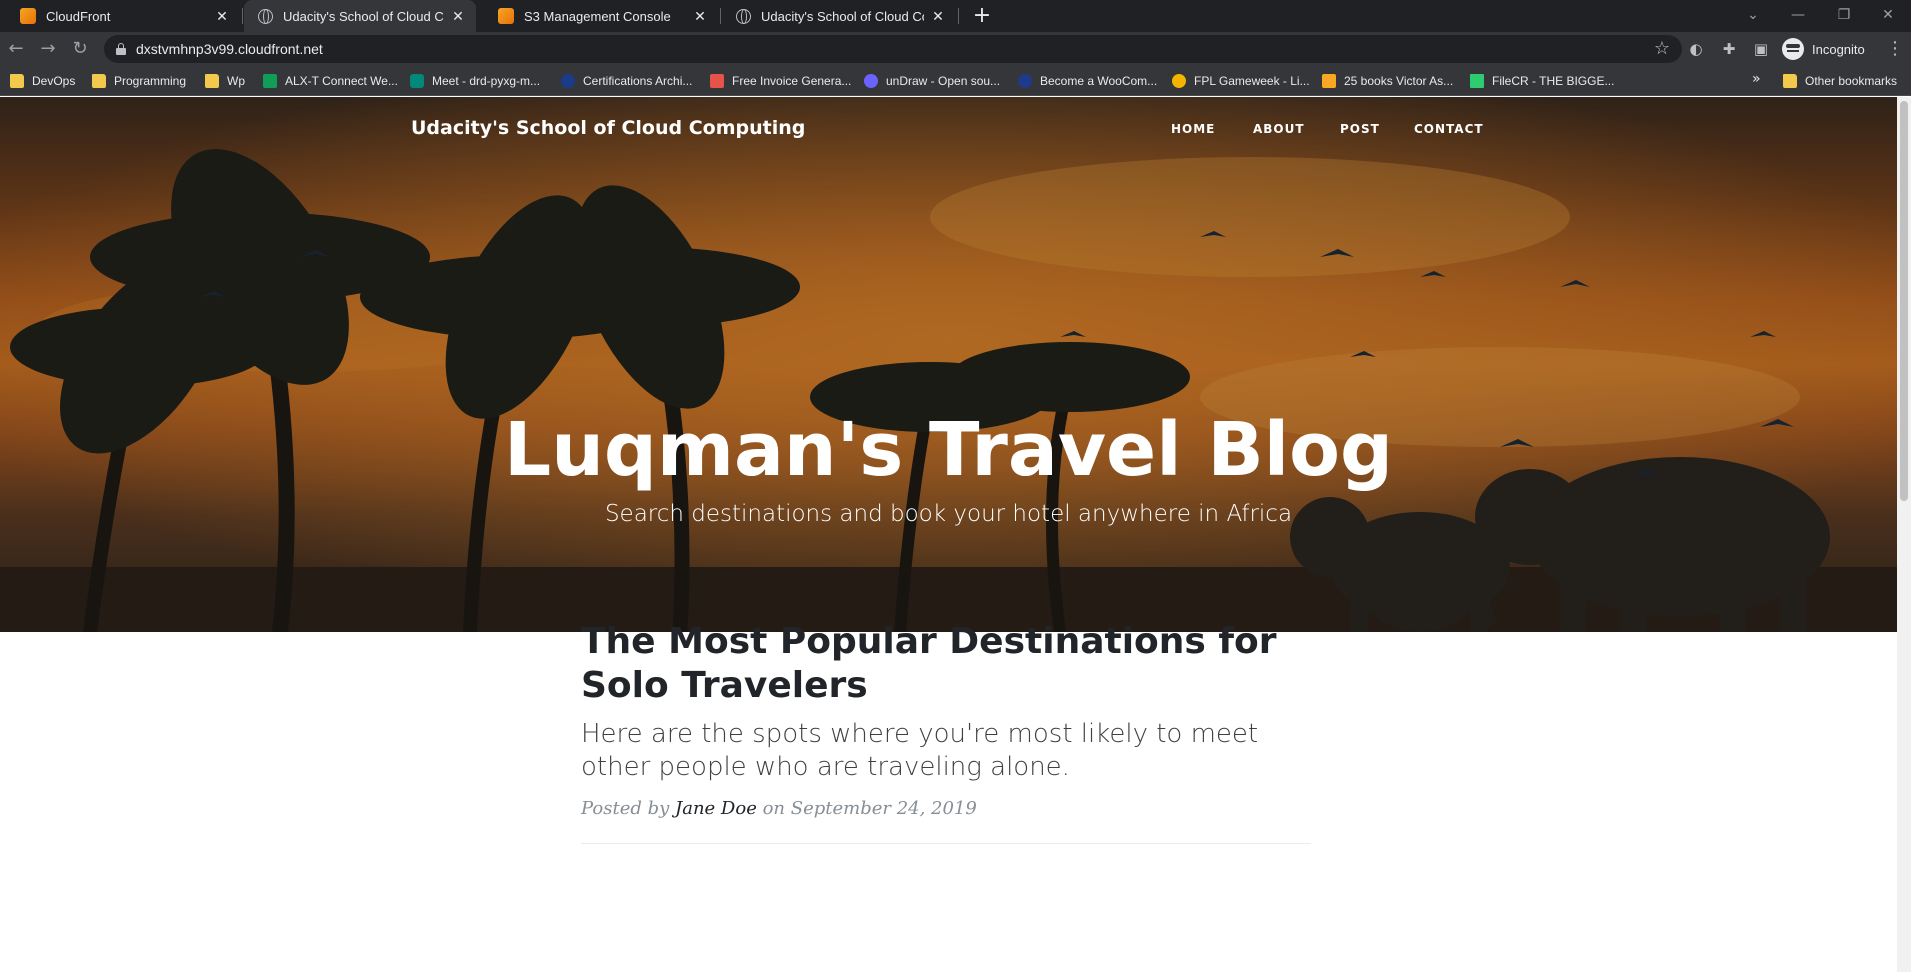  What do you see at coordinates (597, 16) in the screenshot?
I see `tab-title: S3 Management Console` at bounding box center [597, 16].